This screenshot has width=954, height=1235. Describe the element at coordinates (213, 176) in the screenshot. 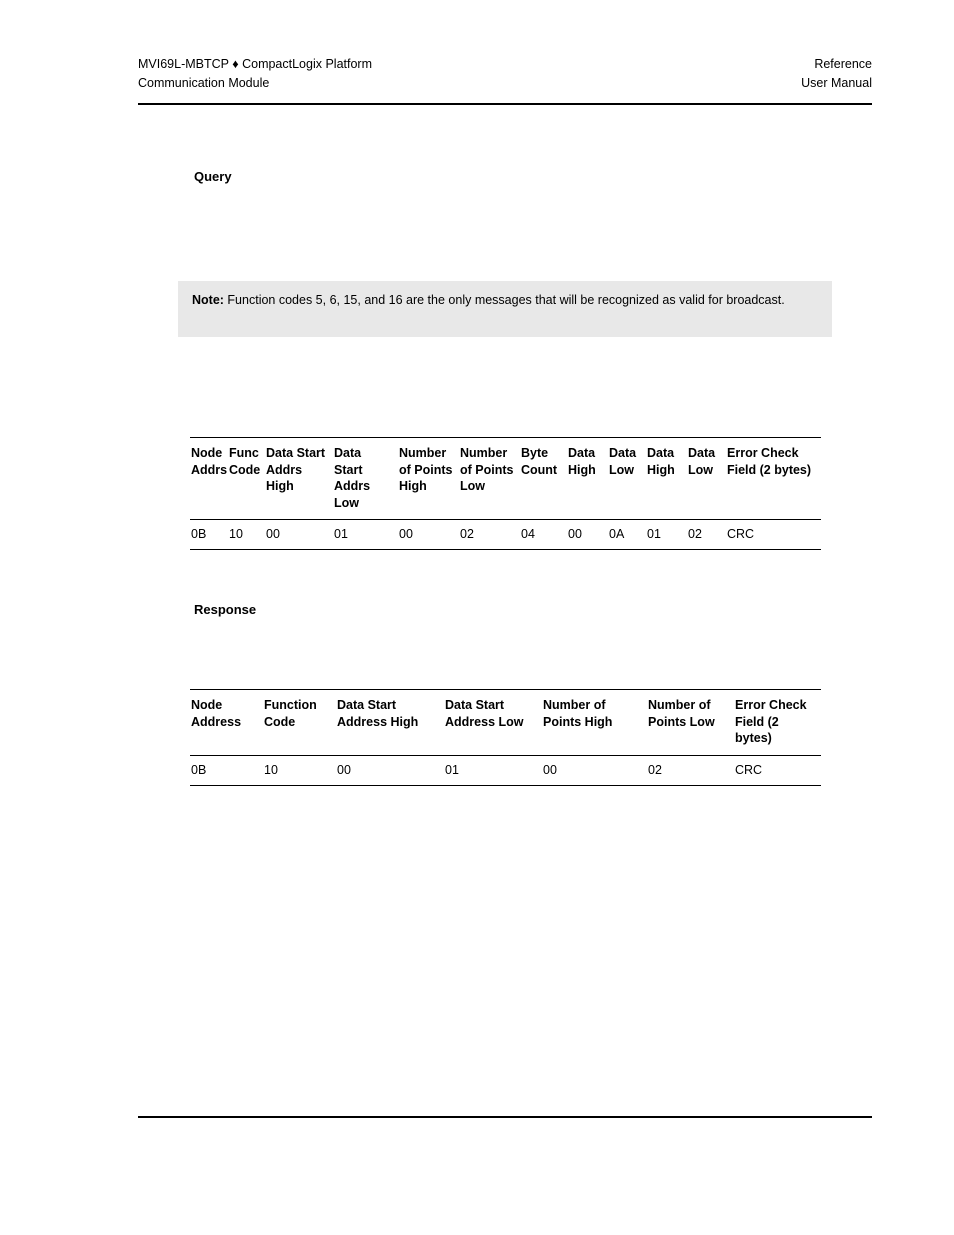

I see `query-section-heading: Query` at that location.